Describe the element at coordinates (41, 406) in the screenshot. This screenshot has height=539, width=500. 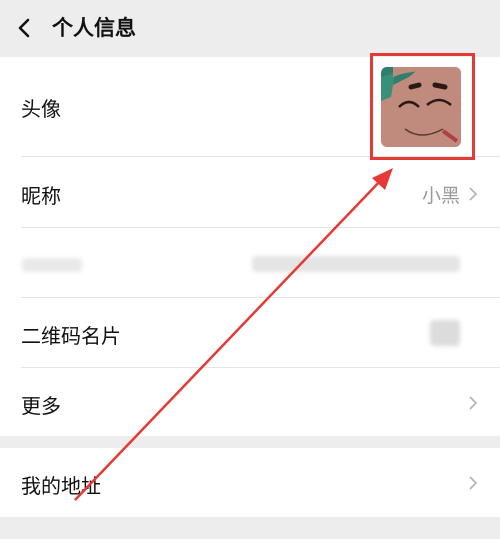
I see `more-label: 更多` at that location.